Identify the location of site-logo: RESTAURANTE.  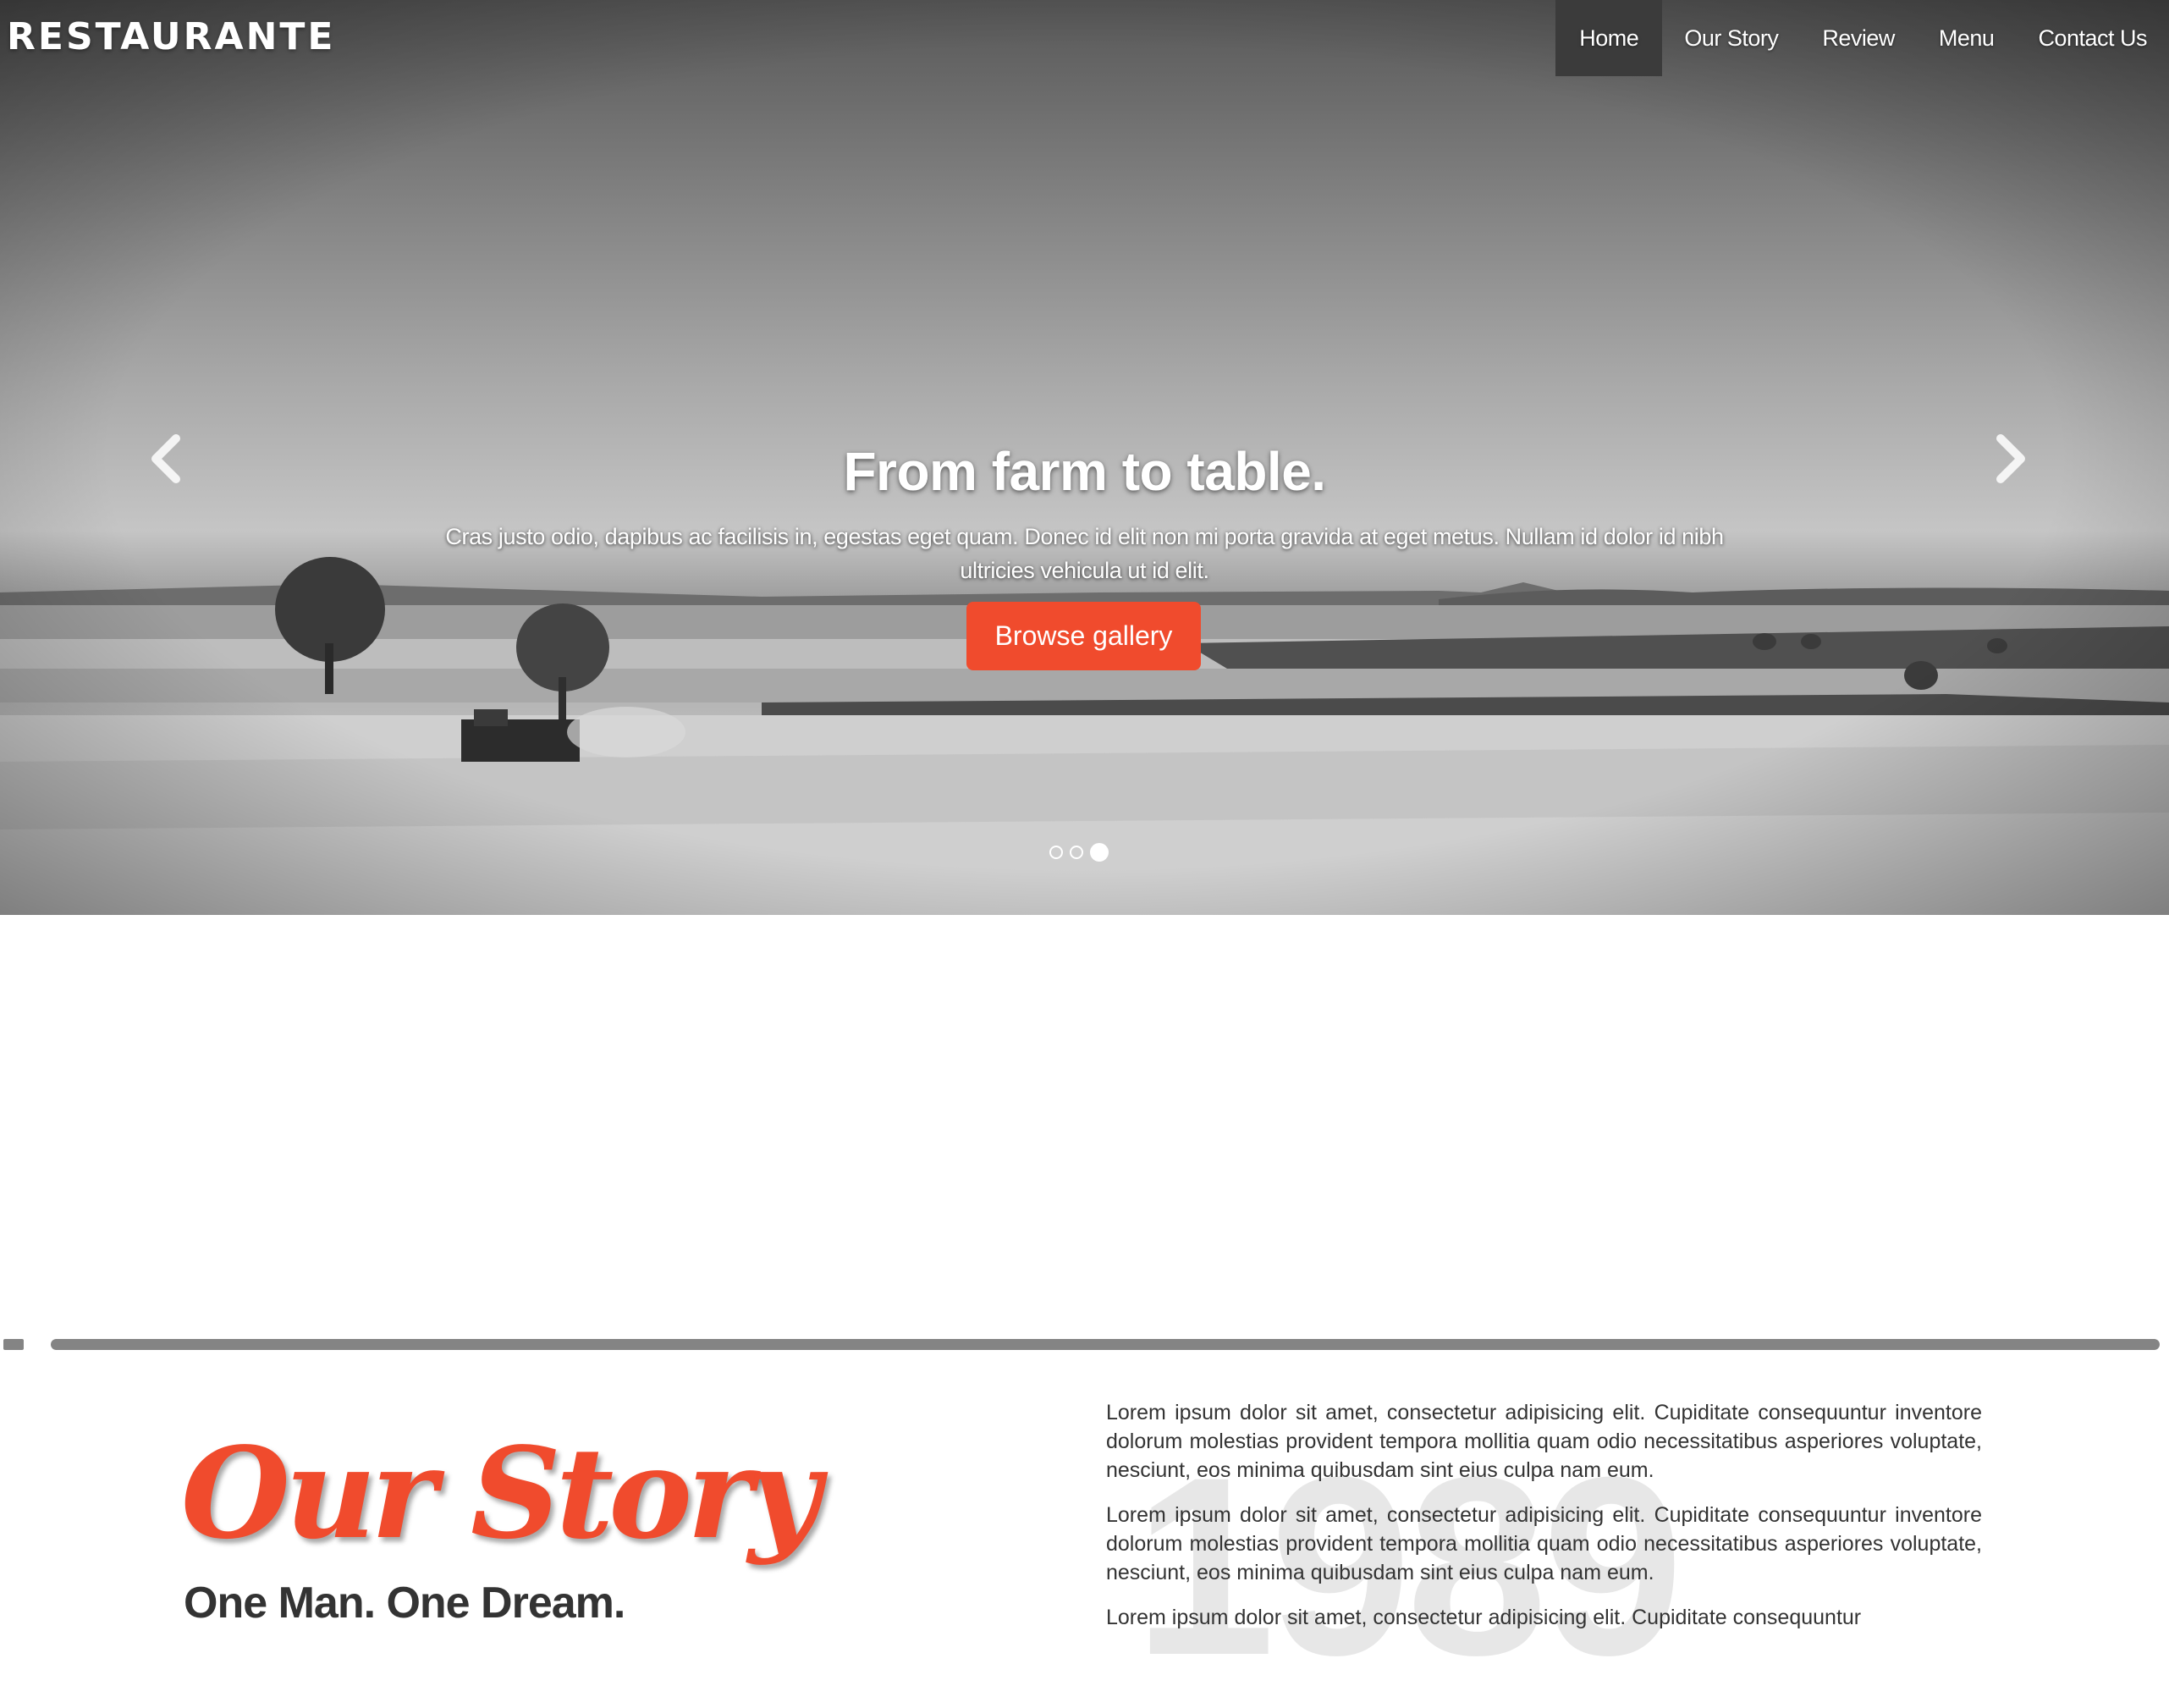
(171, 36).